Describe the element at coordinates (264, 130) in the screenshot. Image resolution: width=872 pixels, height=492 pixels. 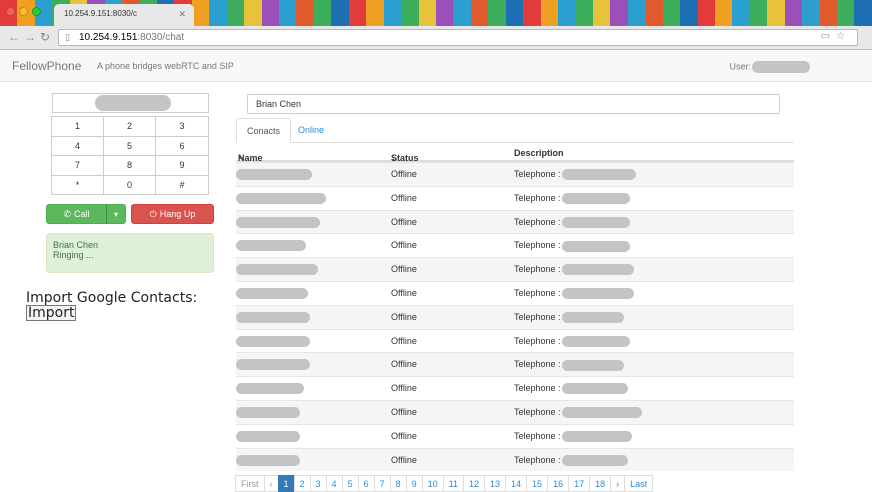
I see `tab-contacts: Conacts` at that location.